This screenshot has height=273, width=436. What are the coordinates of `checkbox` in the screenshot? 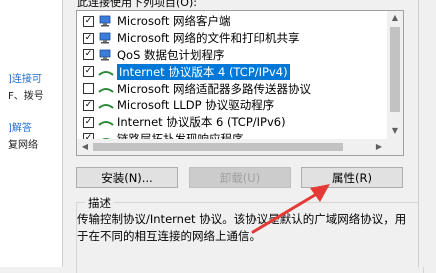 It's located at (88, 89).